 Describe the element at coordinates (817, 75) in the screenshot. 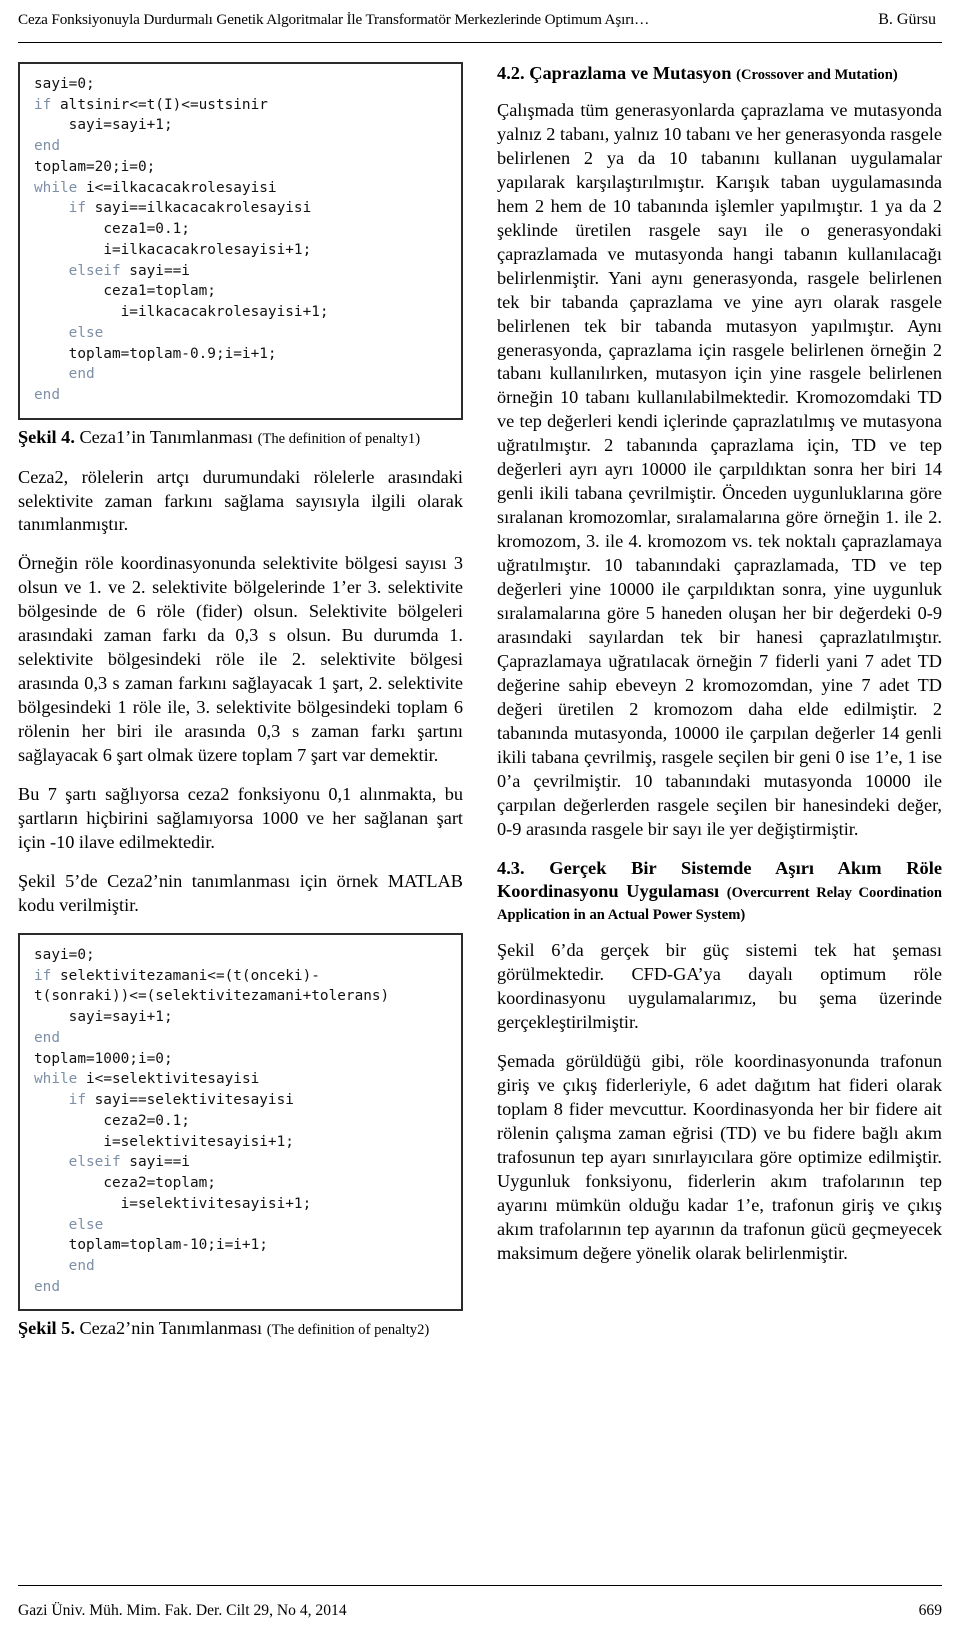

I see `section-english-4-2: (Crossover and Mutation)` at that location.